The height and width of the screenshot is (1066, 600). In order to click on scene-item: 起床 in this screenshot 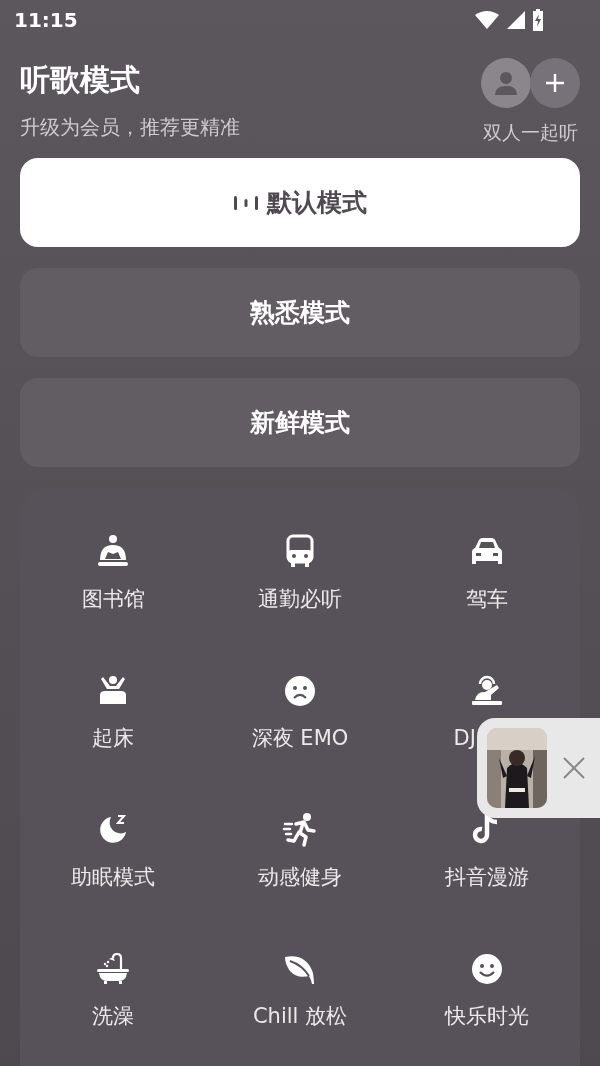, I will do `click(113, 726)`.